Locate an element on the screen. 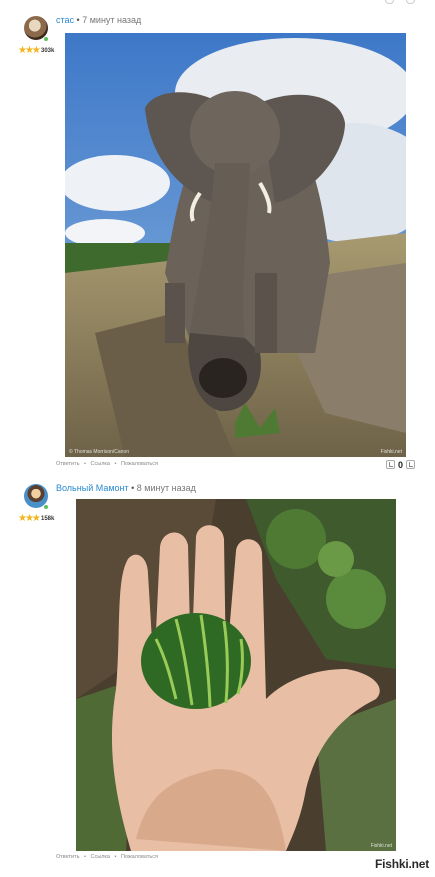  user-rating: 158k is located at coordinates (48, 519).